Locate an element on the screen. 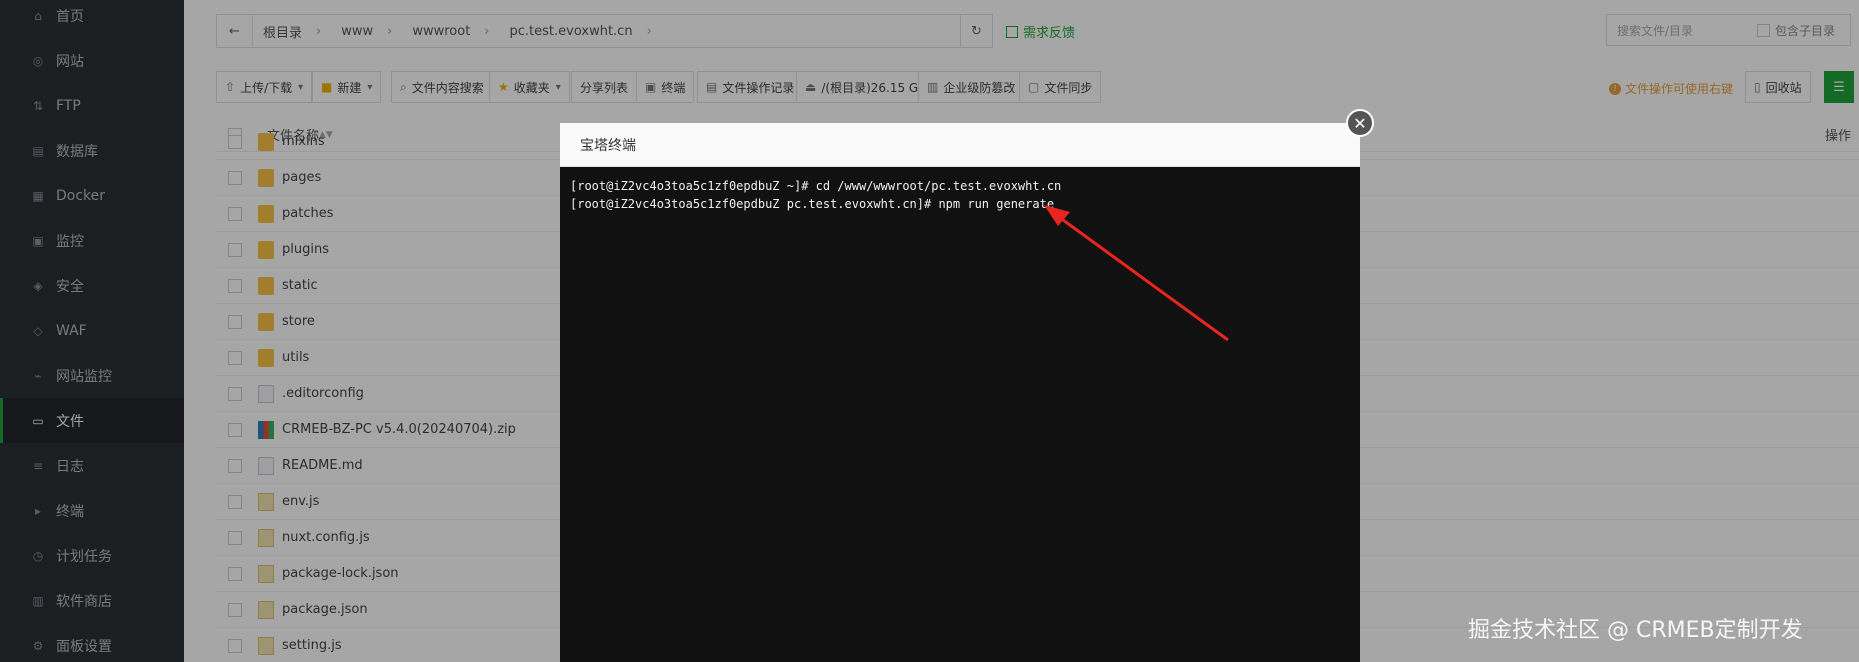 The image size is (1859, 662). watermark: 掘金技术社区 @ CRMEB定制开发 is located at coordinates (1635, 630).